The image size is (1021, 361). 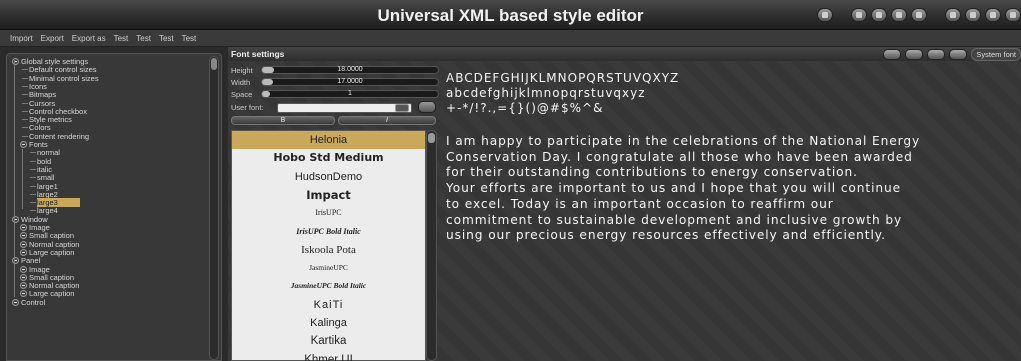 I want to click on height-value: 18.0000, so click(x=350, y=69).